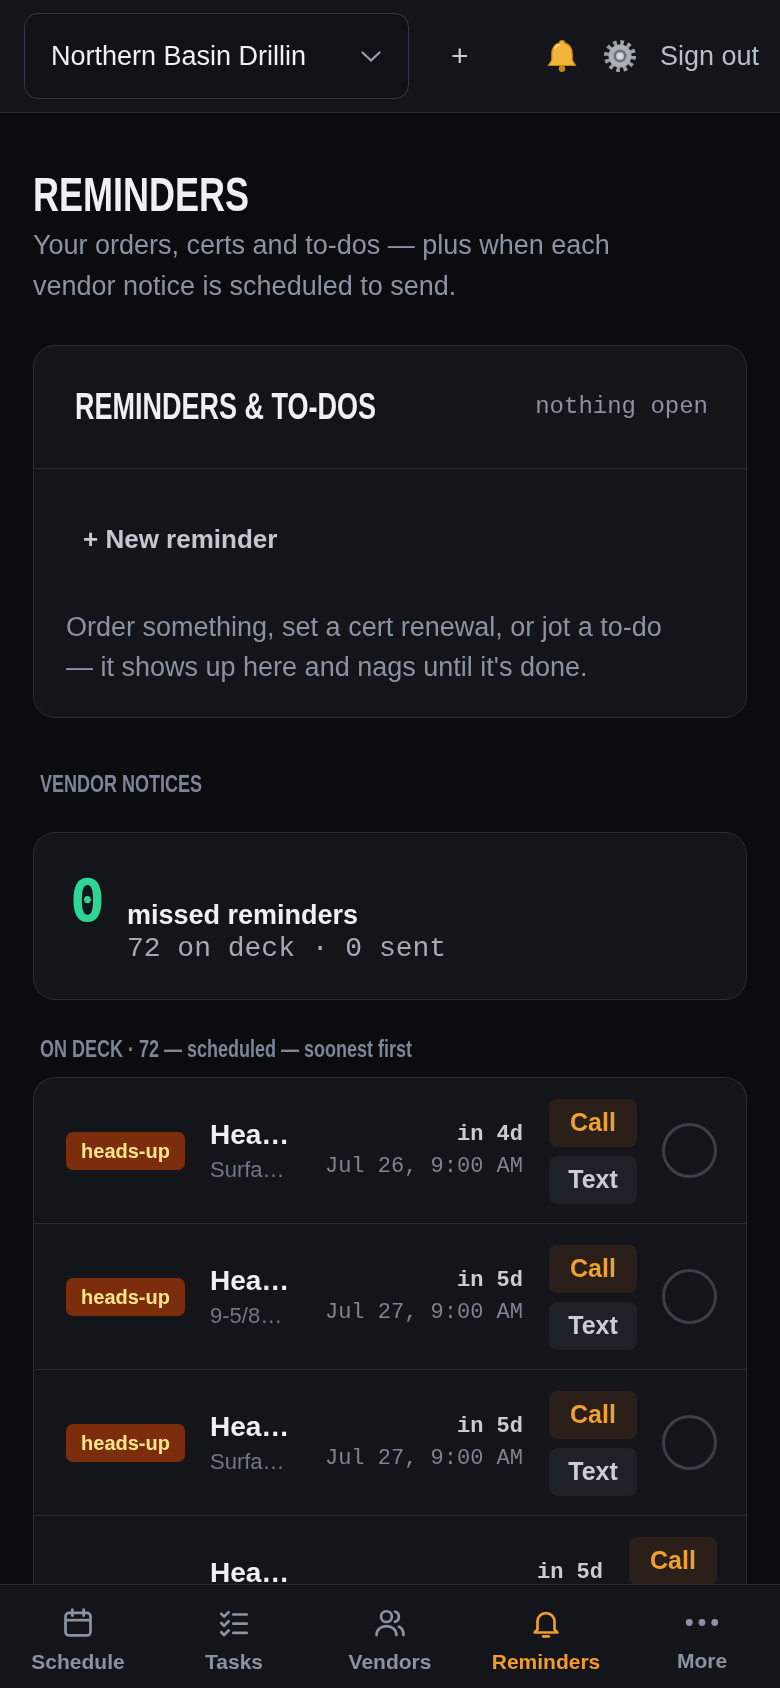 This screenshot has height=1688, width=780. I want to click on page-subtitle: Your orders, certs and to-dos — plus when each vendor notice is scheduled to send., so click(322, 266).